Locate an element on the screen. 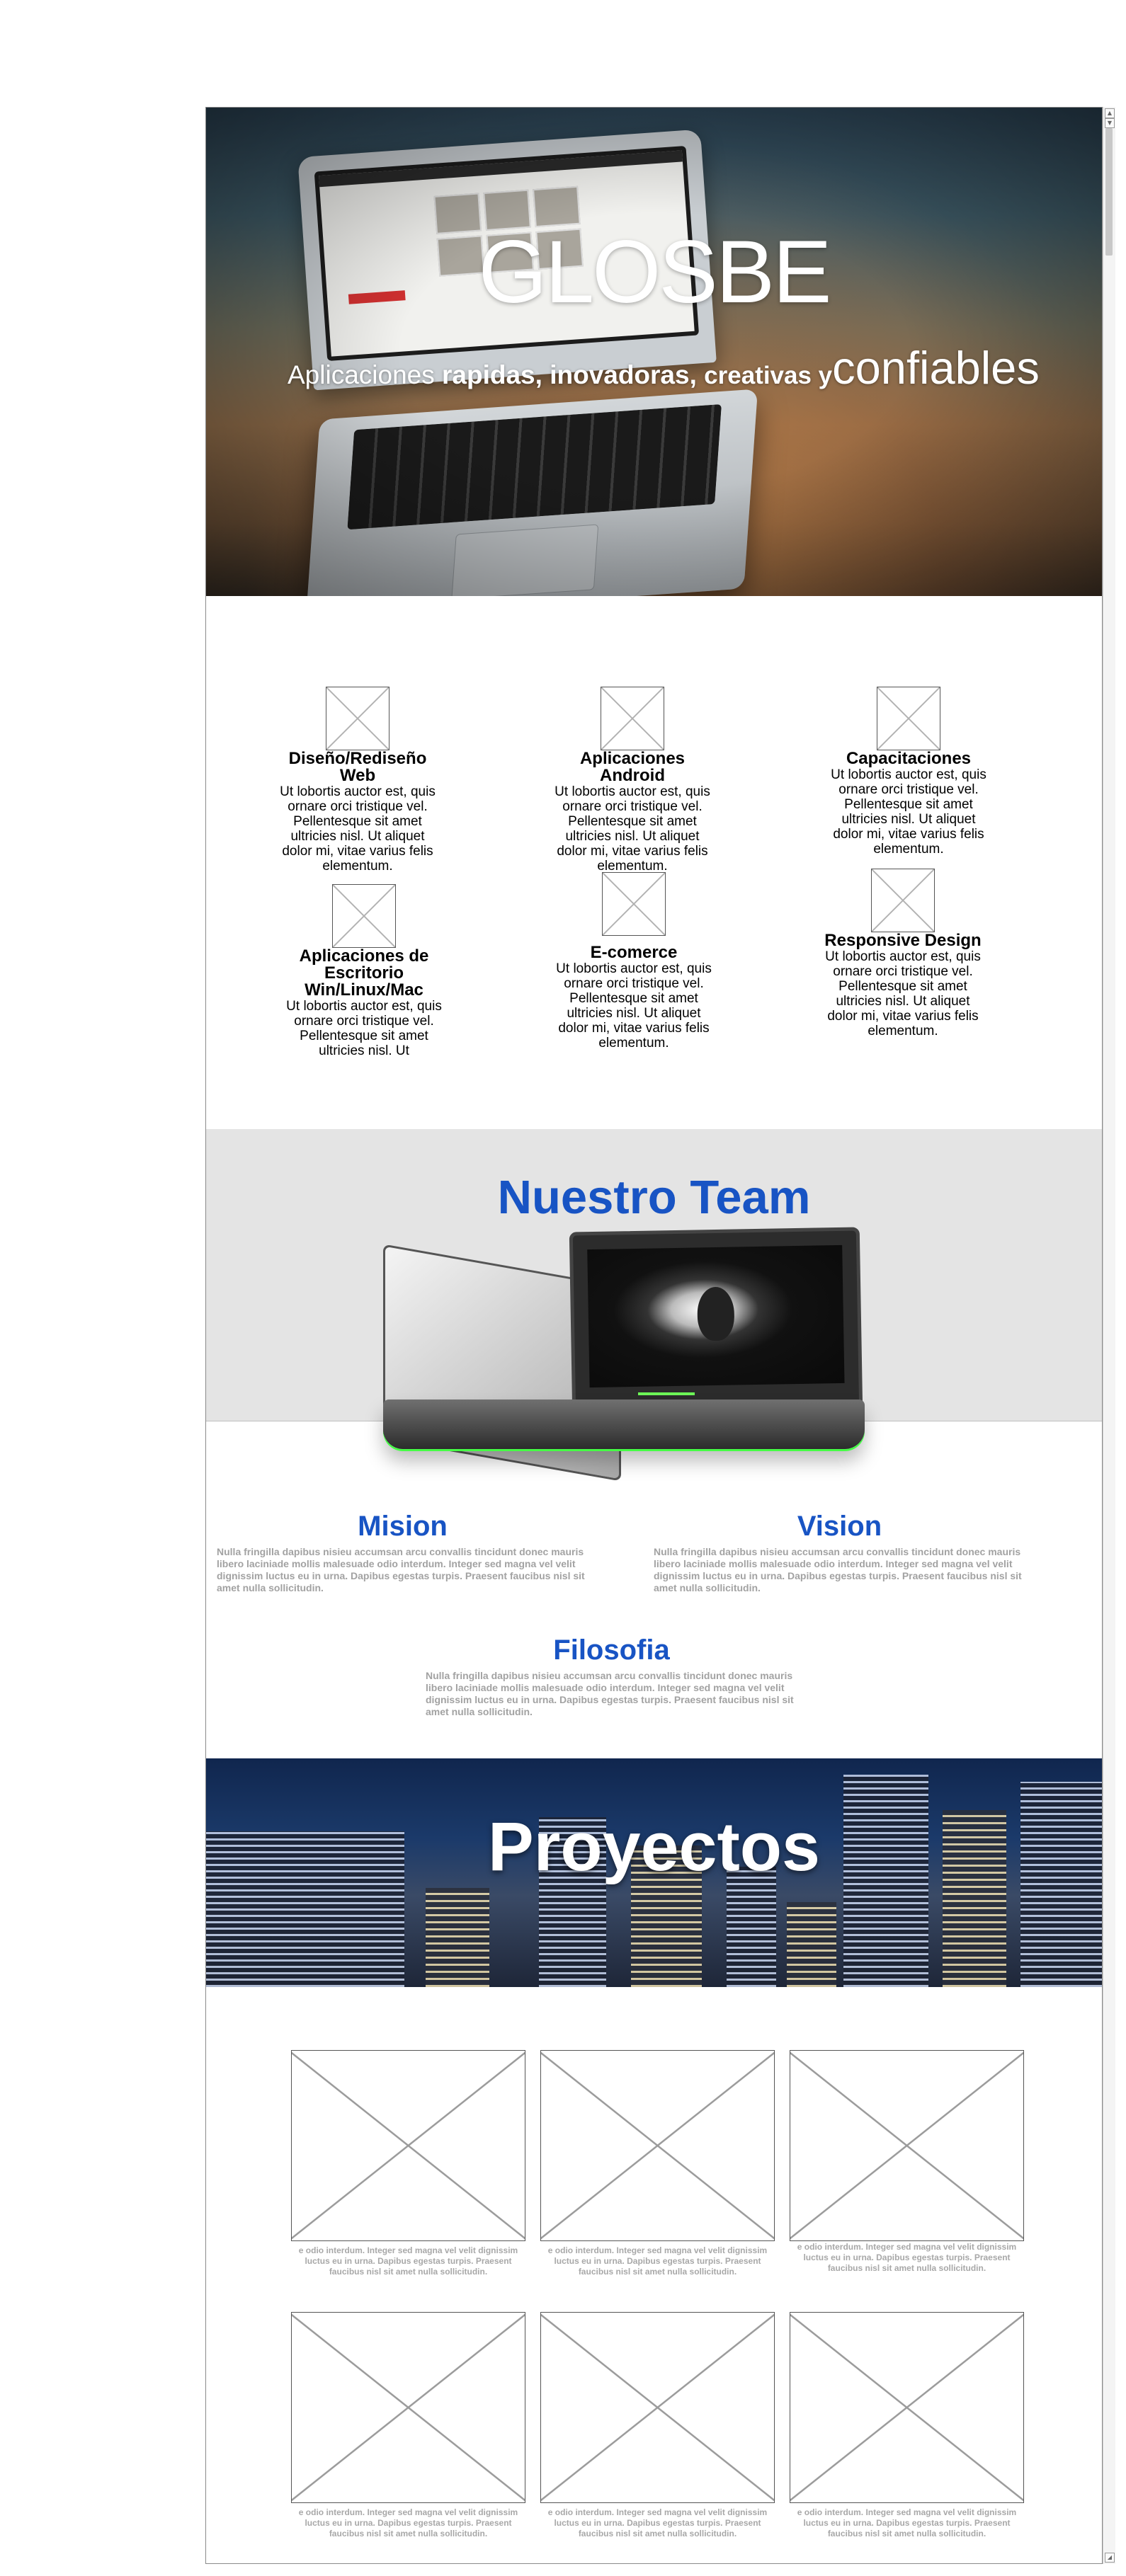 The image size is (1126, 2576). vertical-scrollbar: ▲ ▼ ◢ is located at coordinates (1109, 1335).